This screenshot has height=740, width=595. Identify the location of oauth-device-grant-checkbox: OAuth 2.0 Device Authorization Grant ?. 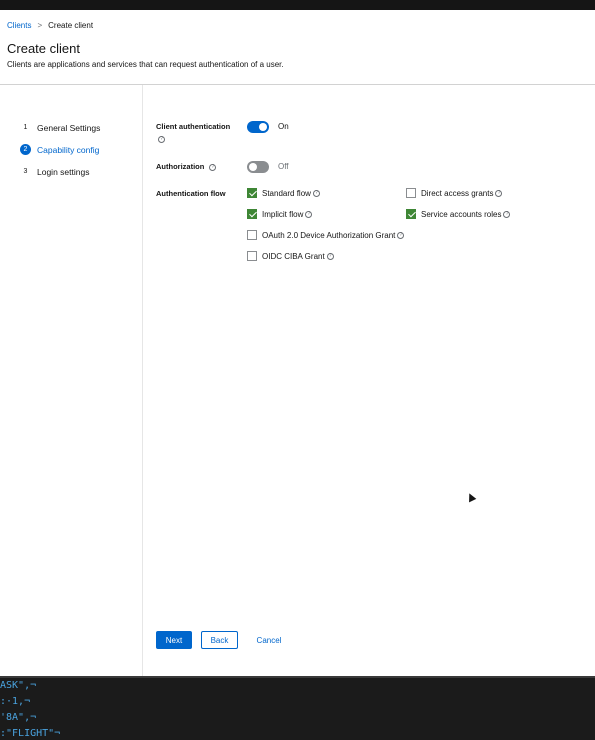
(326, 235).